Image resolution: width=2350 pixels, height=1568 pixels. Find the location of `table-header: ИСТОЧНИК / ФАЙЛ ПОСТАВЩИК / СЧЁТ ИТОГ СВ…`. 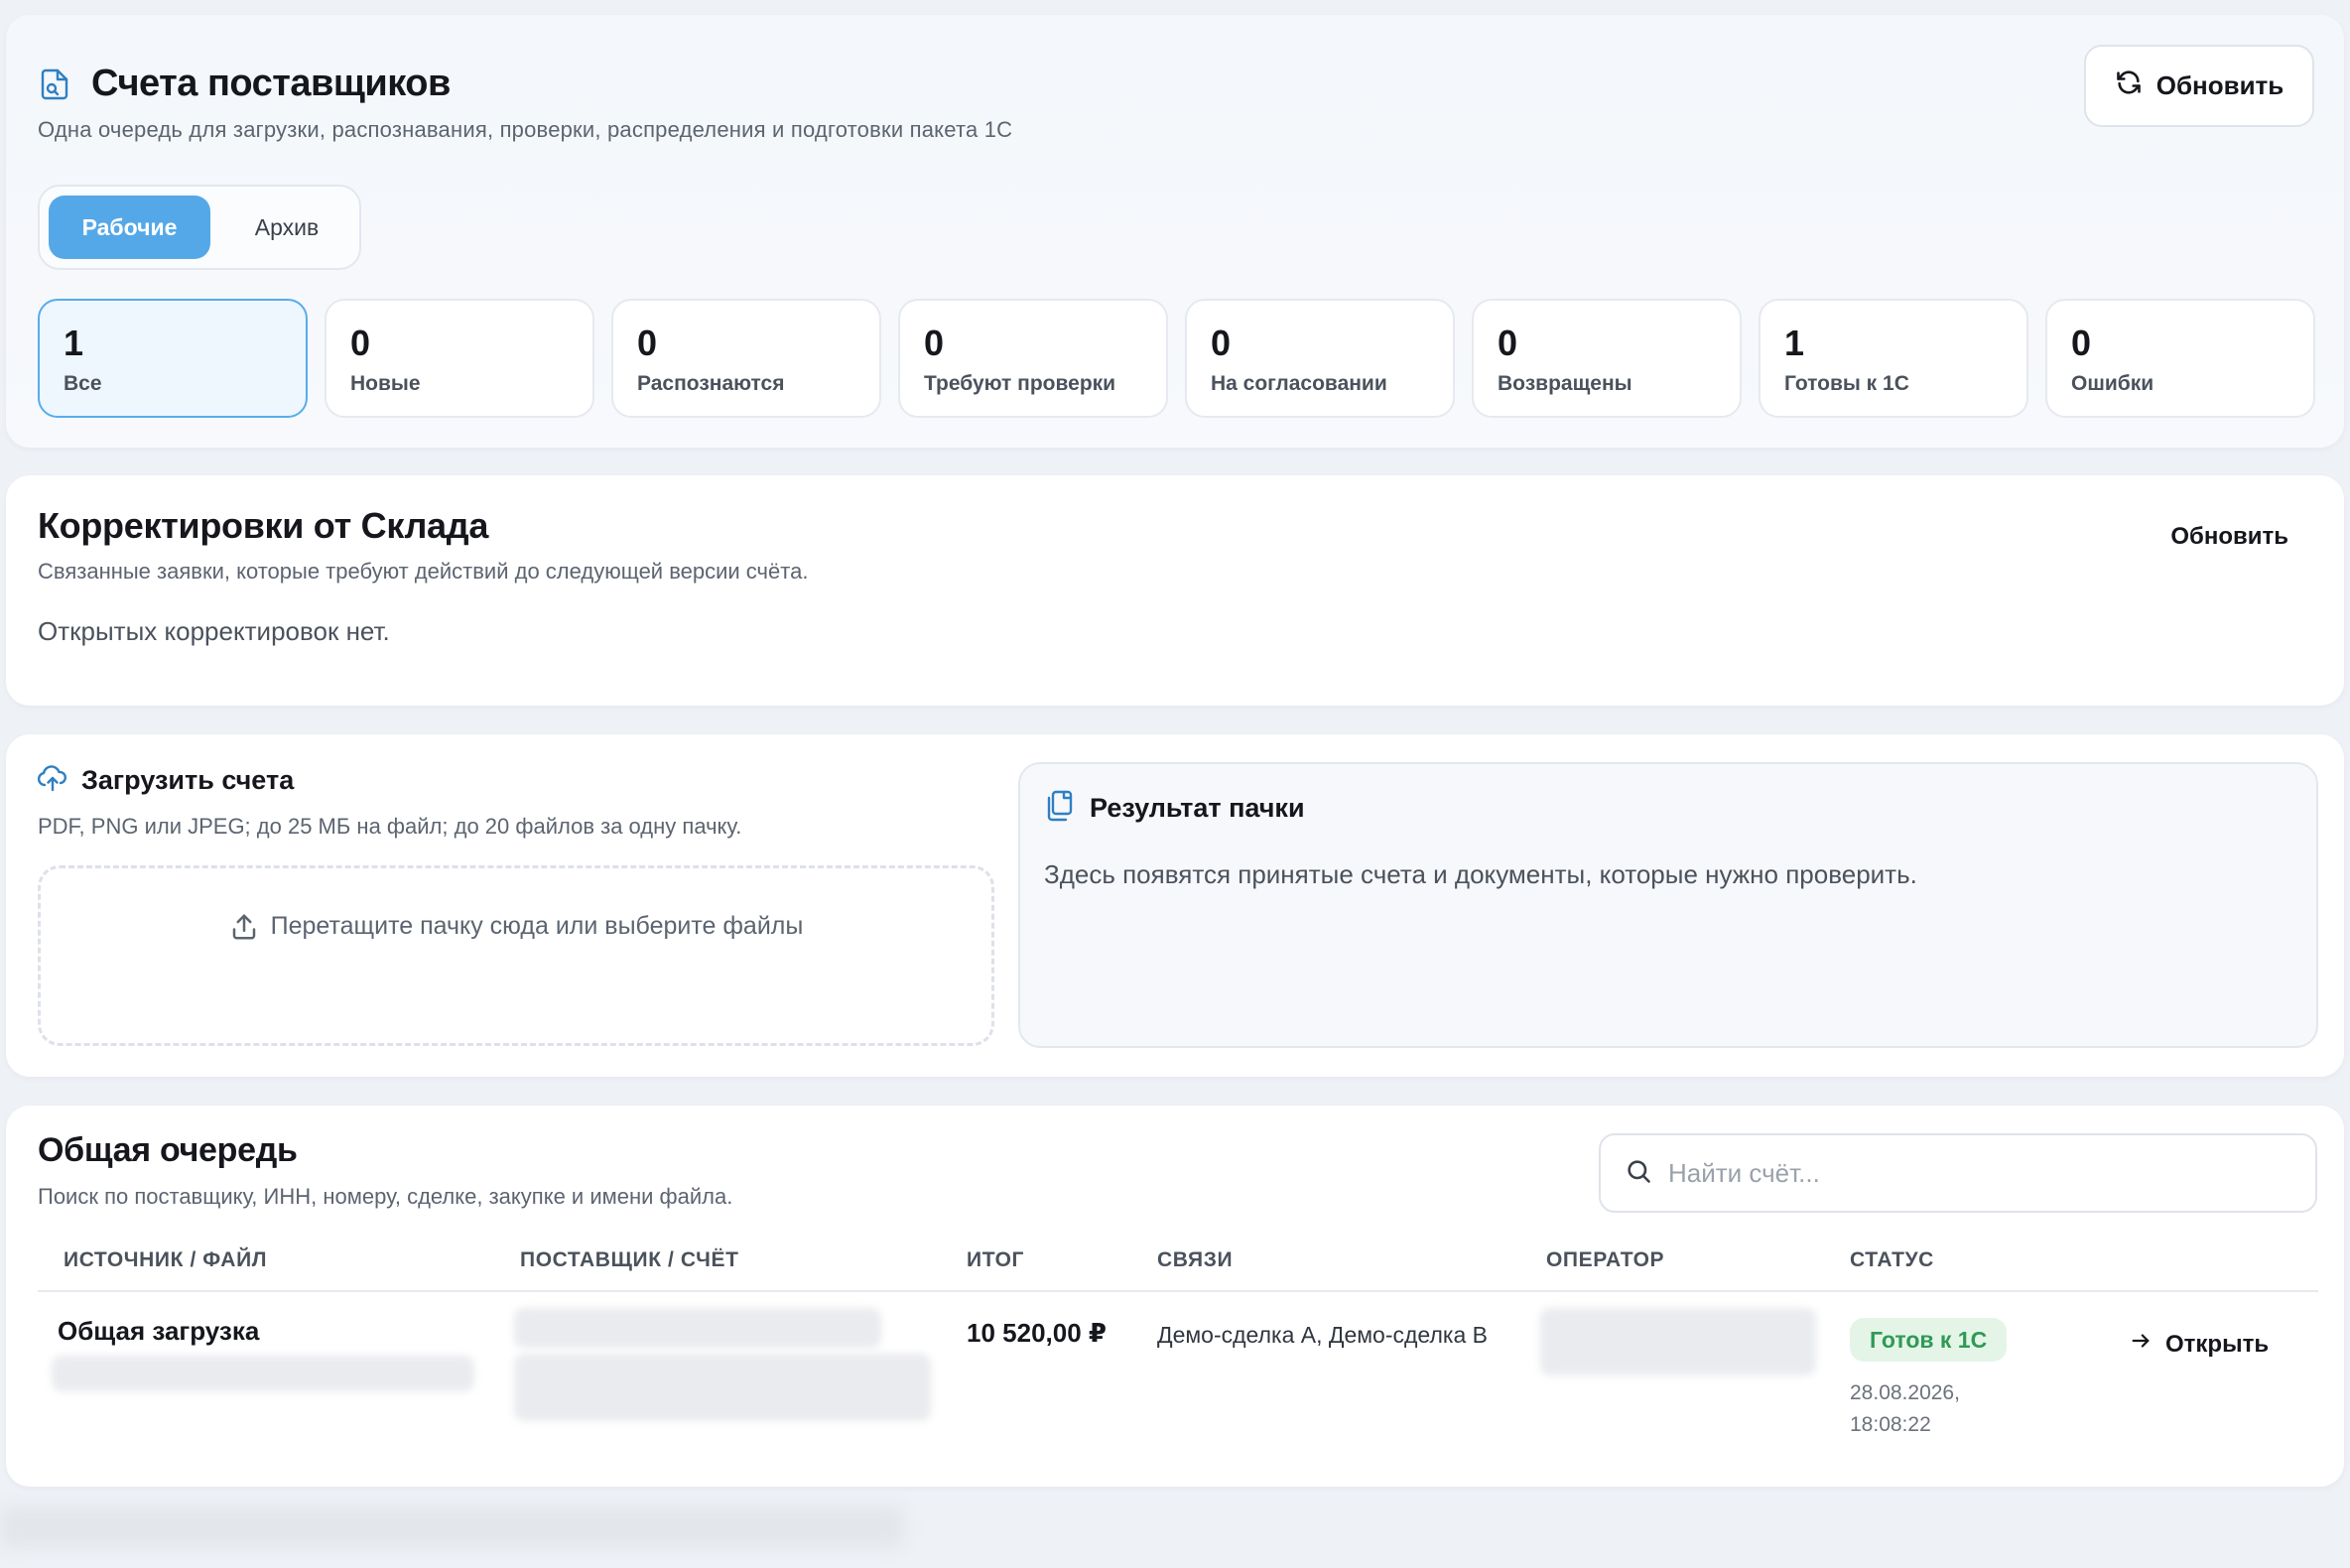

table-header: ИСТОЧНИК / ФАЙЛ ПОСТАВЩИК / СЧЁТ ИТОГ СВ… is located at coordinates (1178, 1264).